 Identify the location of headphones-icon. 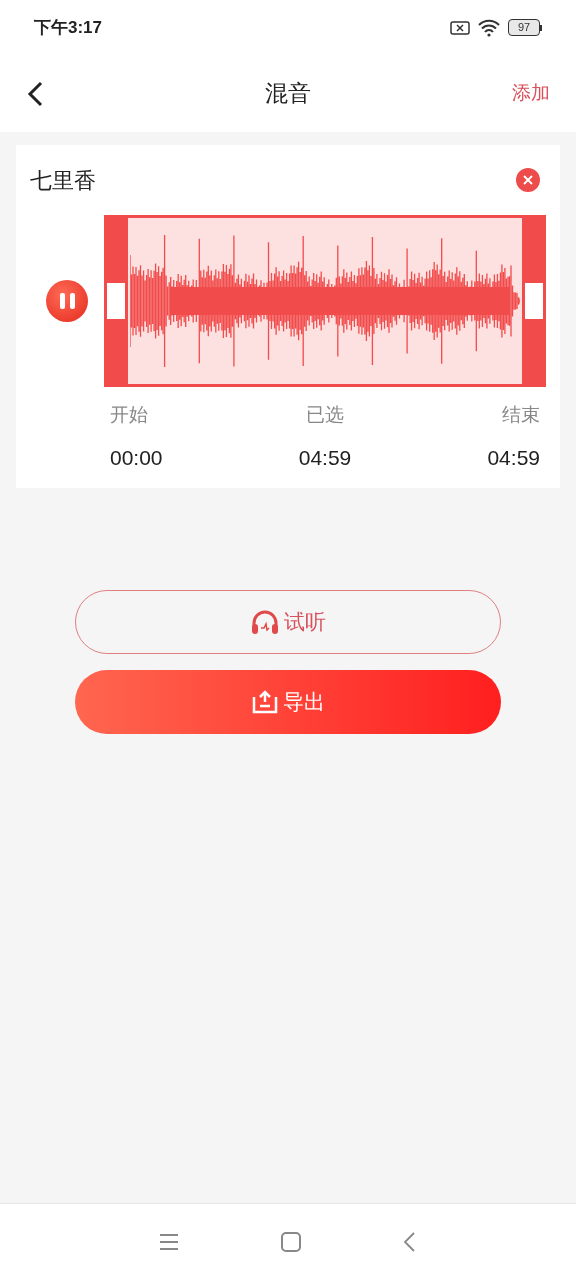
(265, 622).